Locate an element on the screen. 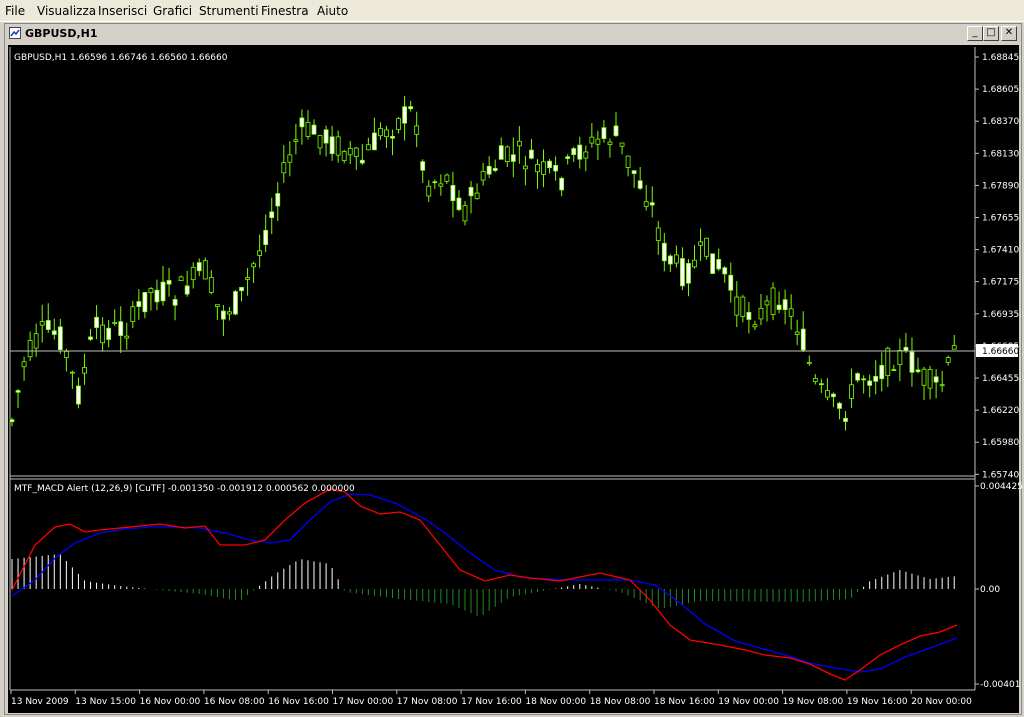 The height and width of the screenshot is (717, 1024). time-tick-label: 16 Nov 00:00 is located at coordinates (170, 702).